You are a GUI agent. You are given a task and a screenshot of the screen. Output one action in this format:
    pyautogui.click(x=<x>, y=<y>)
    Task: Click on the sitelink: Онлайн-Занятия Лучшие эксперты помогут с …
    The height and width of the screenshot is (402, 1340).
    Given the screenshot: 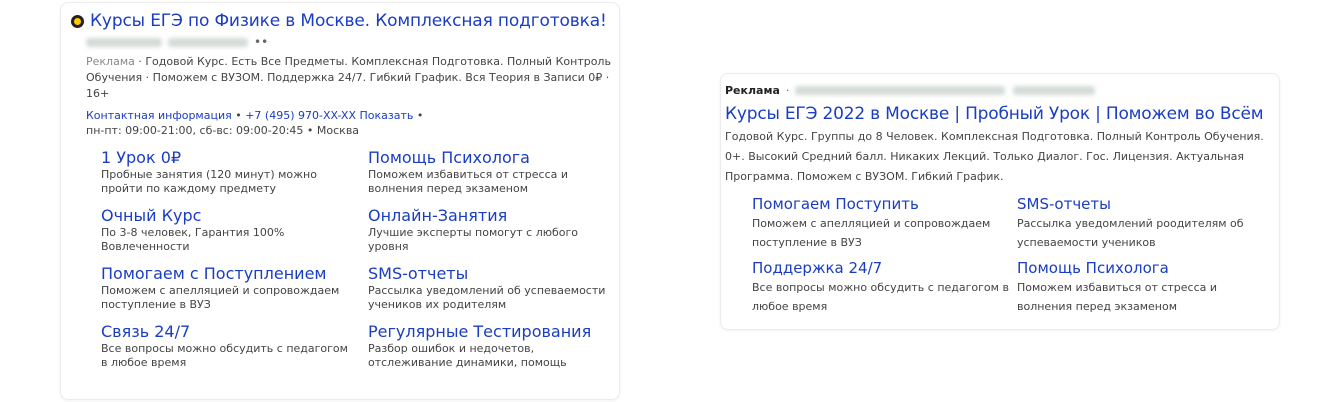 What is the action you would take?
    pyautogui.click(x=495, y=230)
    